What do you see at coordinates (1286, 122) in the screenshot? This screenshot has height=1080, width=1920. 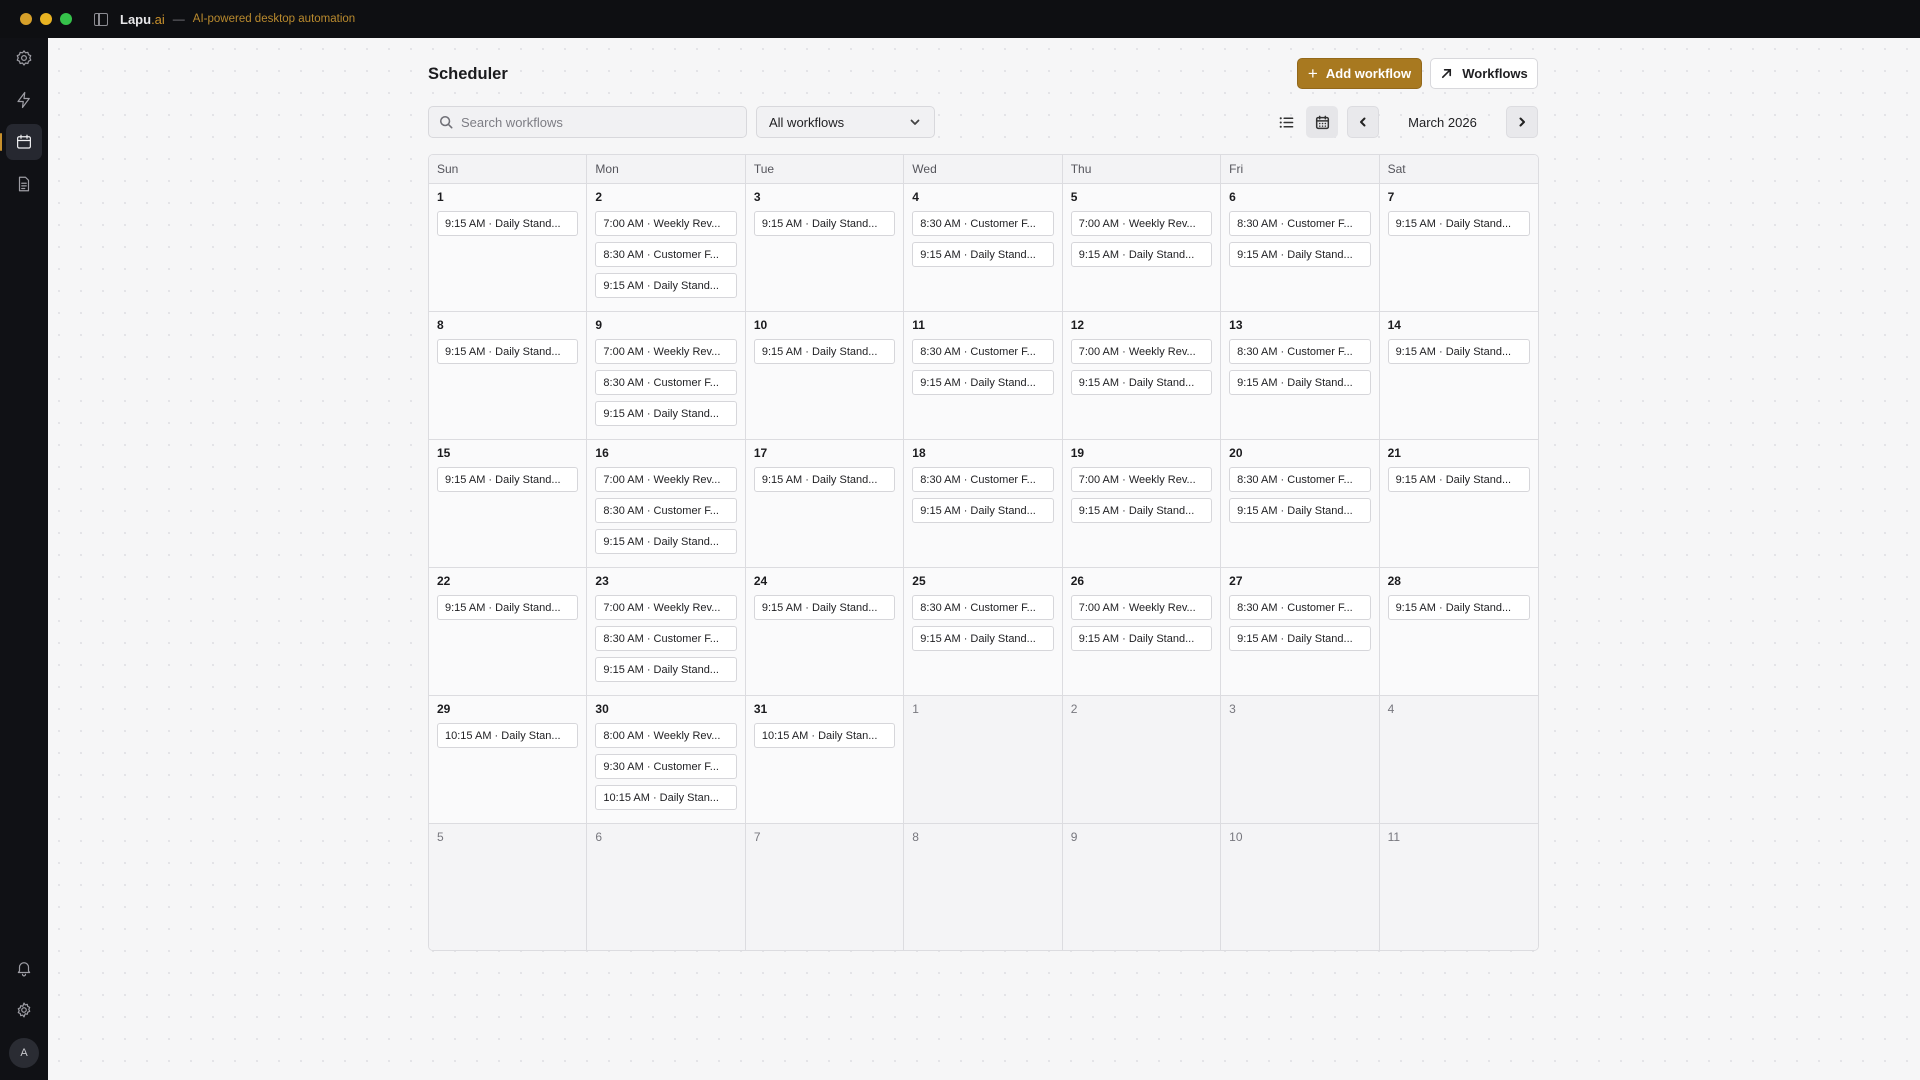 I see `list-view-button` at bounding box center [1286, 122].